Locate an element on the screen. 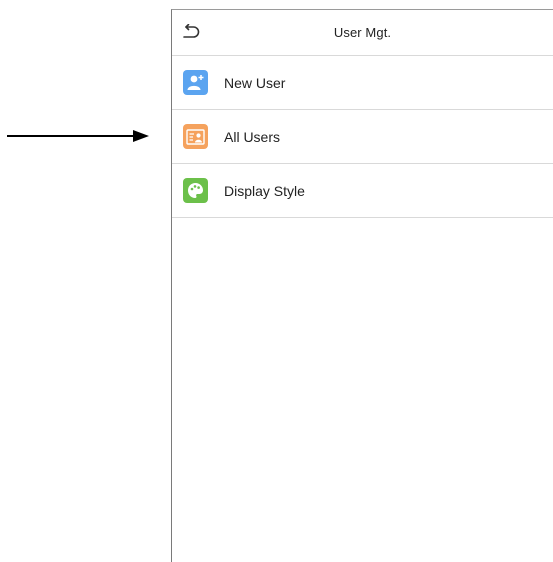 Image resolution: width=553 pixels, height=562 pixels. user-list-icon is located at coordinates (195, 136).